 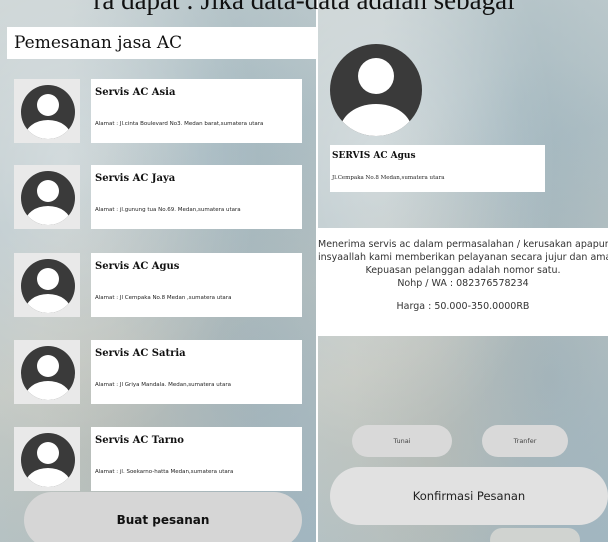 I want to click on confirm-order-button: Konfirmasi Pesanan, so click(x=469, y=496).